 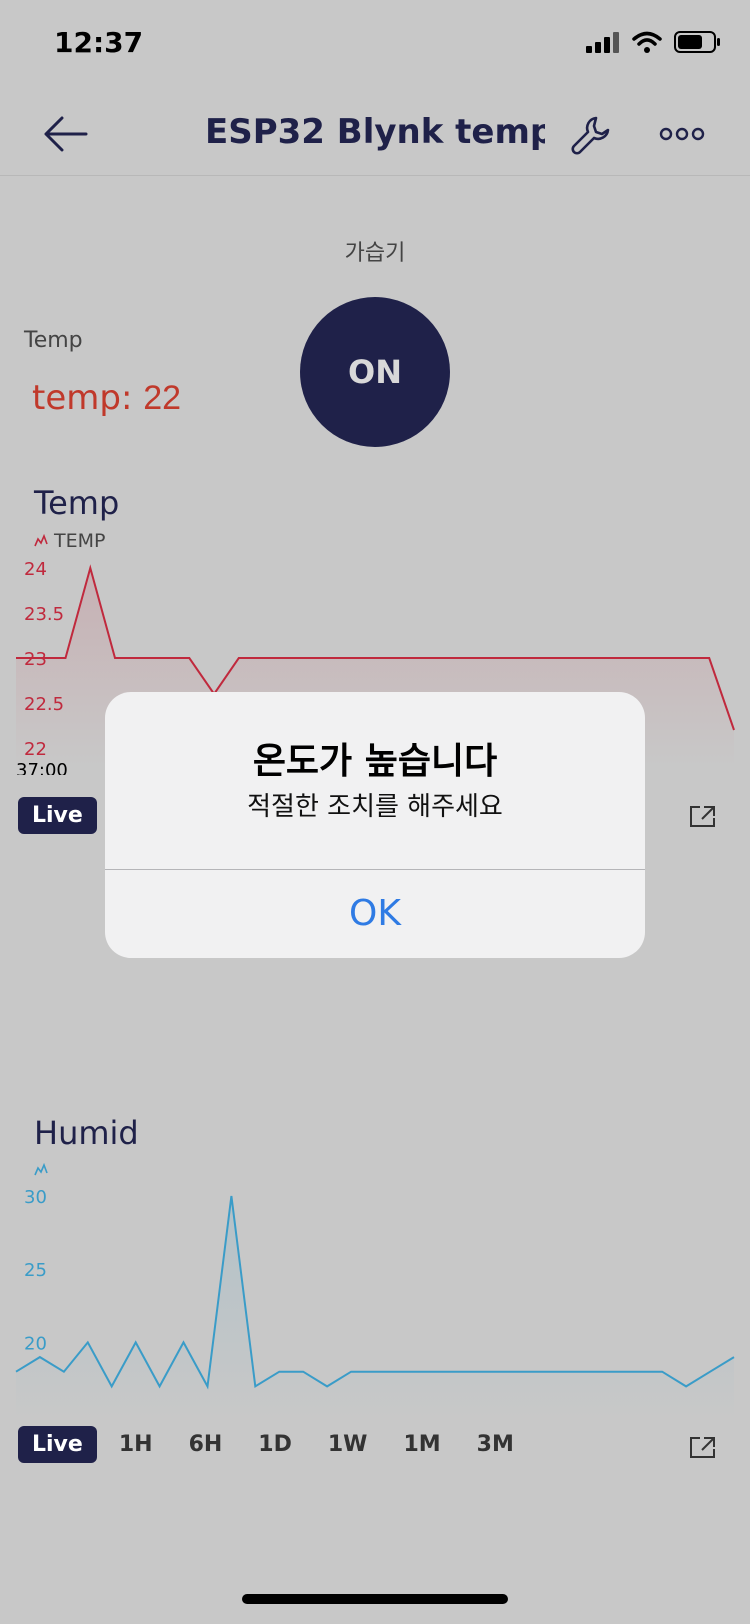 I want to click on y-tick-label: 23.5, so click(x=44, y=614).